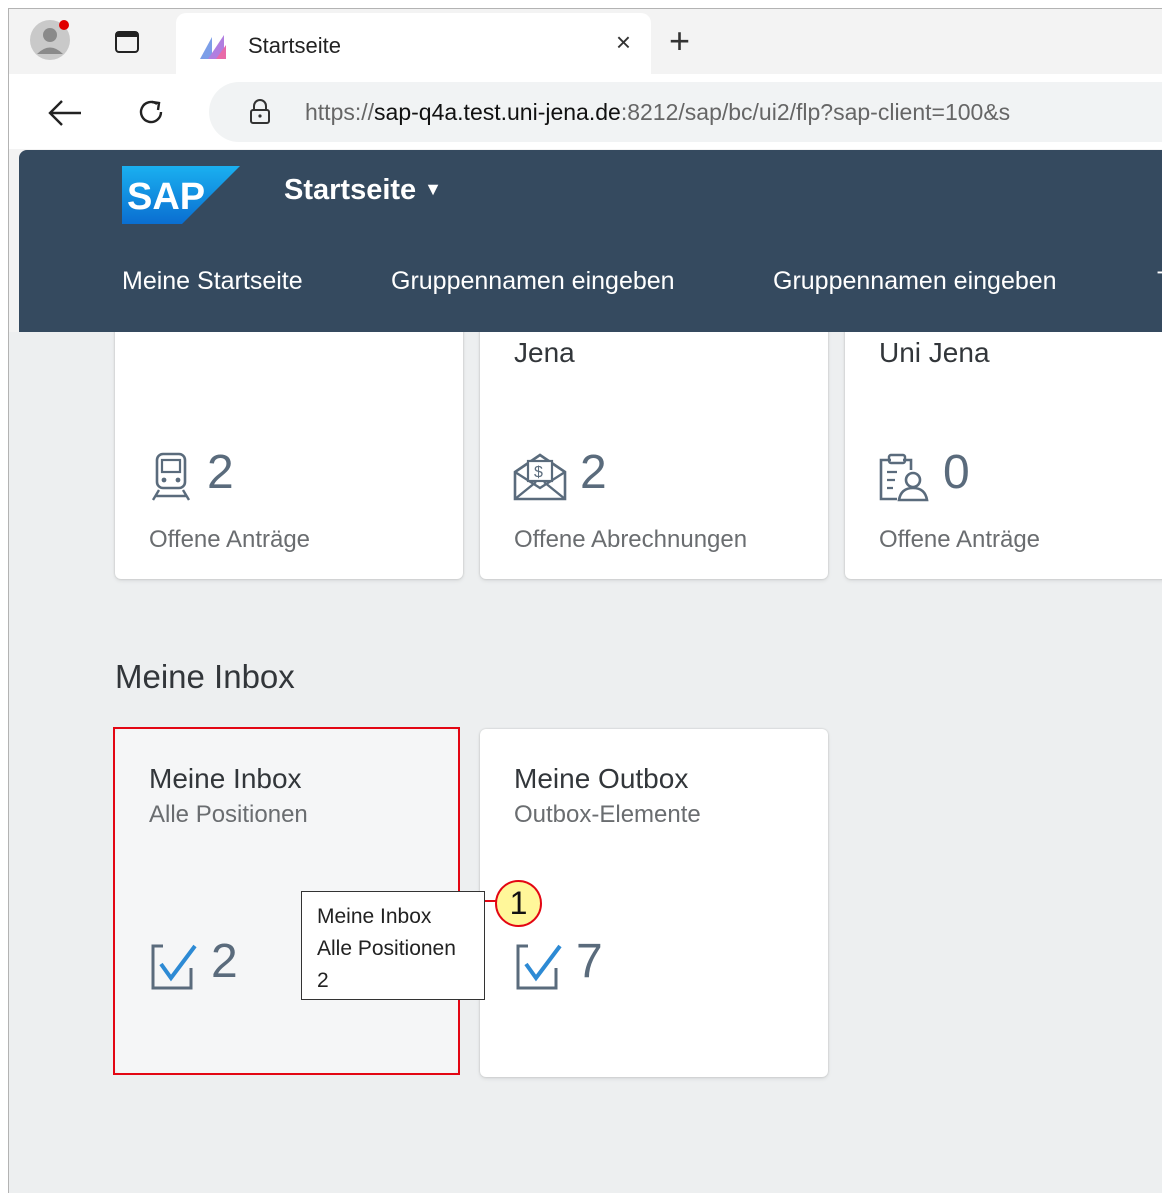 The width and height of the screenshot is (1162, 1193). What do you see at coordinates (127, 42) in the screenshot?
I see `tab-actions-icon` at bounding box center [127, 42].